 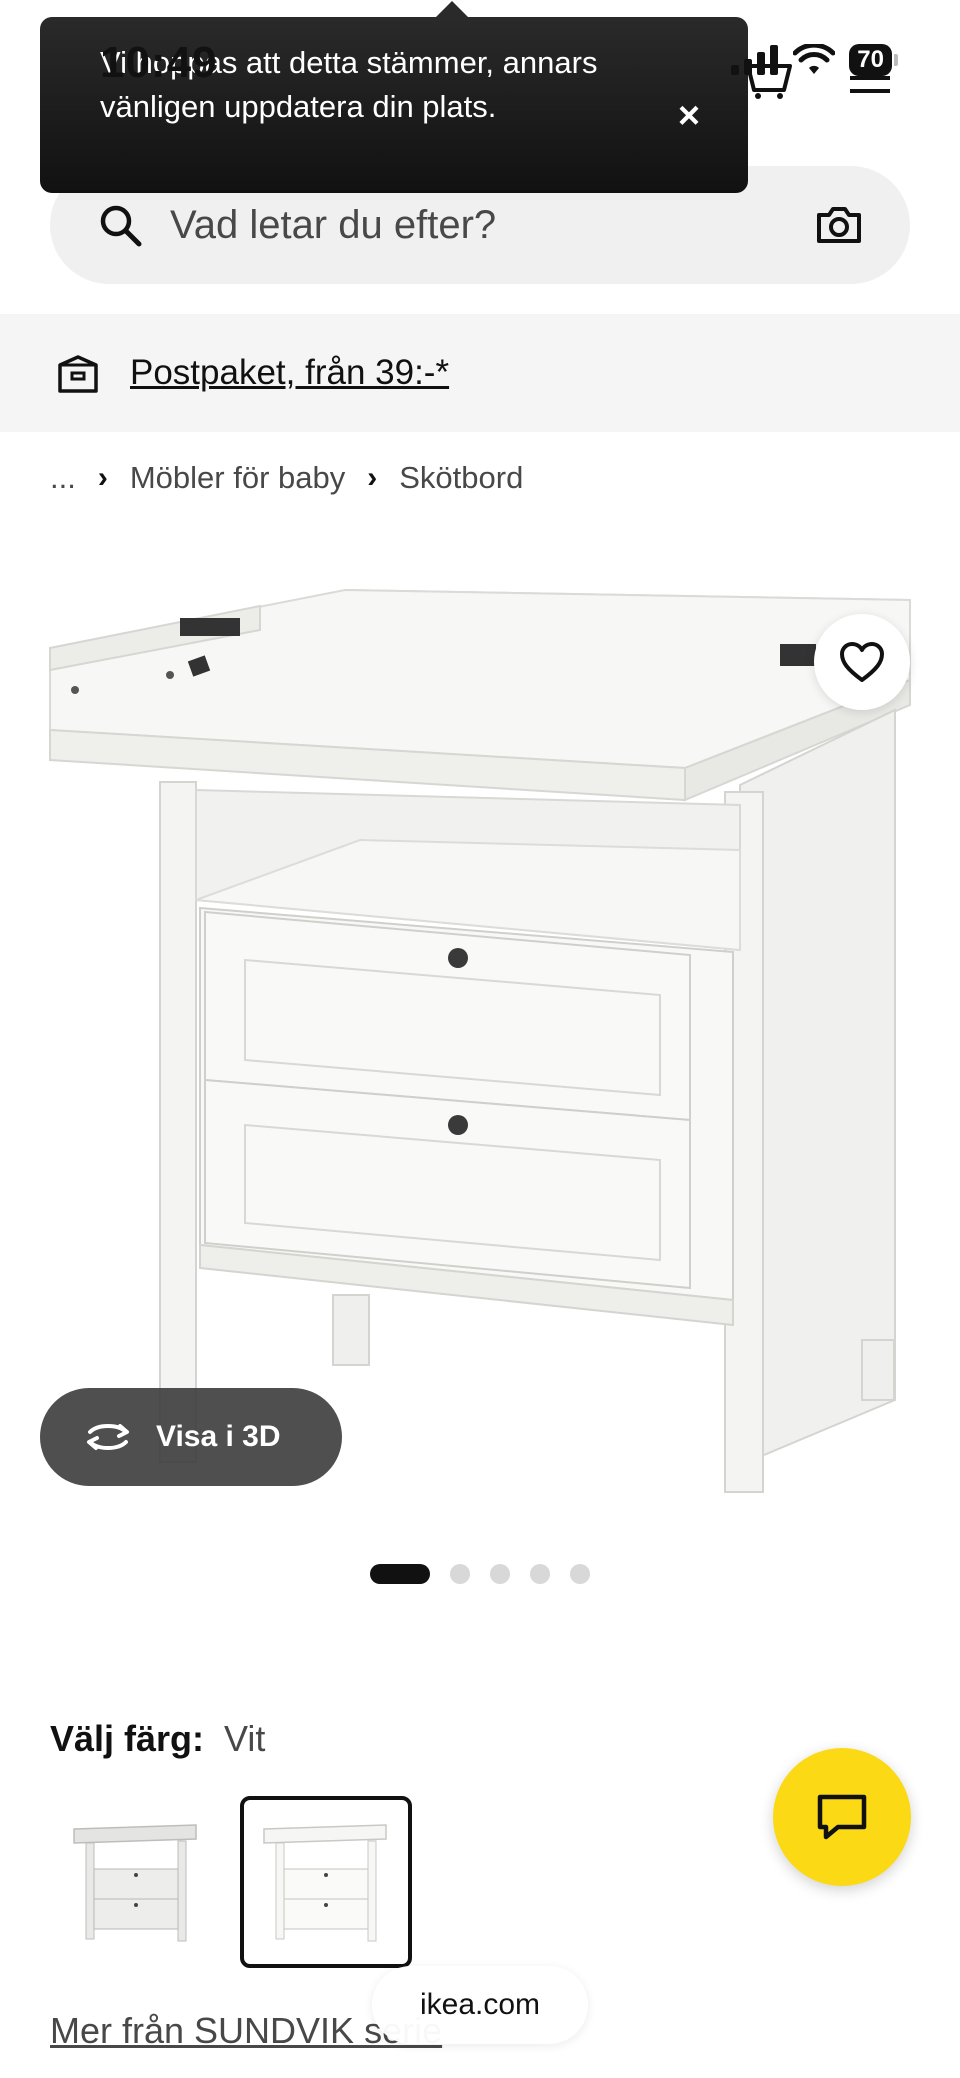 What do you see at coordinates (289, 373) in the screenshot?
I see `delivery-link: Postpaket, från 39:-*` at bounding box center [289, 373].